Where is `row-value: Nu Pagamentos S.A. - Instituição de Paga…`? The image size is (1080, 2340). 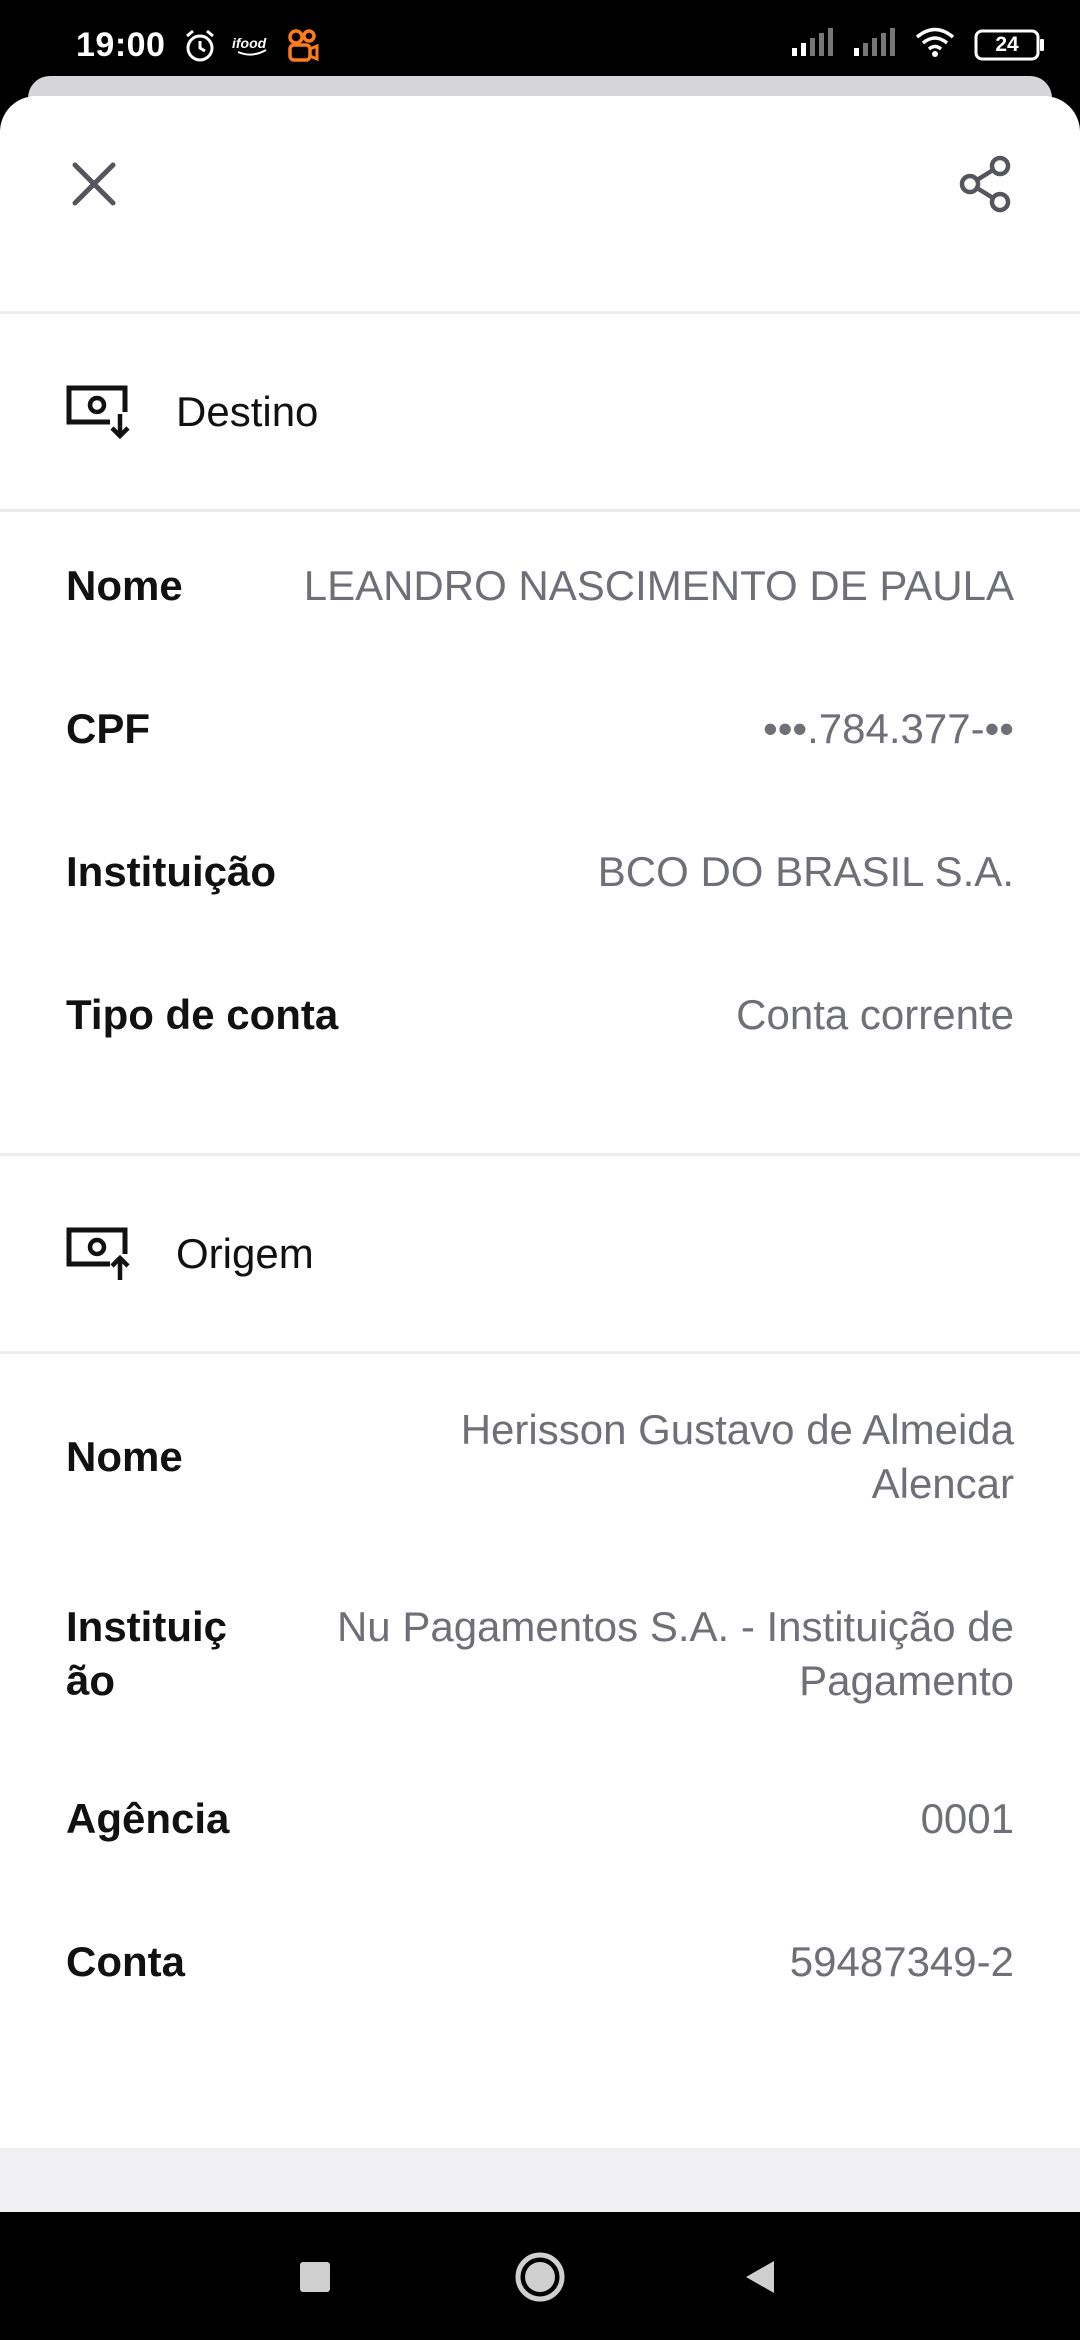
row-value: Nu Pagamentos S.A. - Instituição de Paga… is located at coordinates (675, 1653).